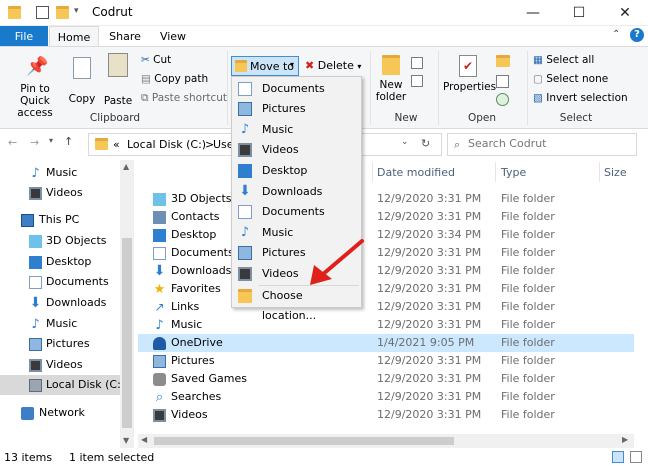  Describe the element at coordinates (173, 36) in the screenshot. I see `tab-view: View` at that location.